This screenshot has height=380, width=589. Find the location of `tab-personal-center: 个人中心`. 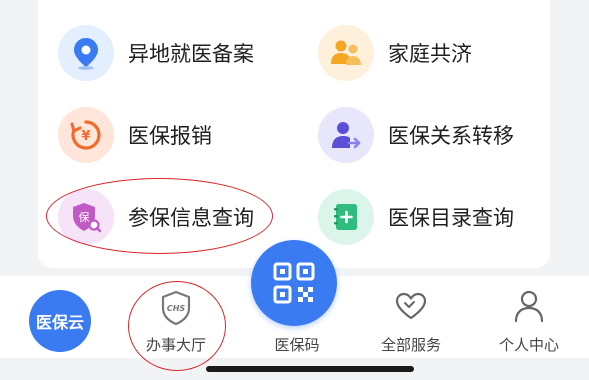

tab-personal-center: 个人中心 is located at coordinates (529, 317).